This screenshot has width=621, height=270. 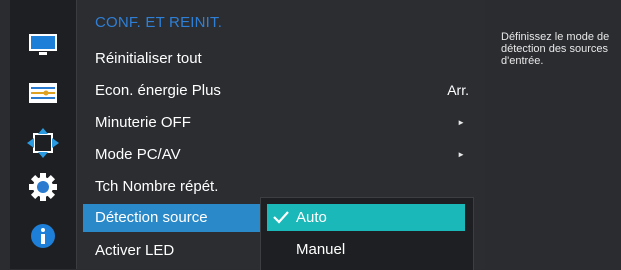 I want to click on option-label: Auto, so click(x=311, y=217).